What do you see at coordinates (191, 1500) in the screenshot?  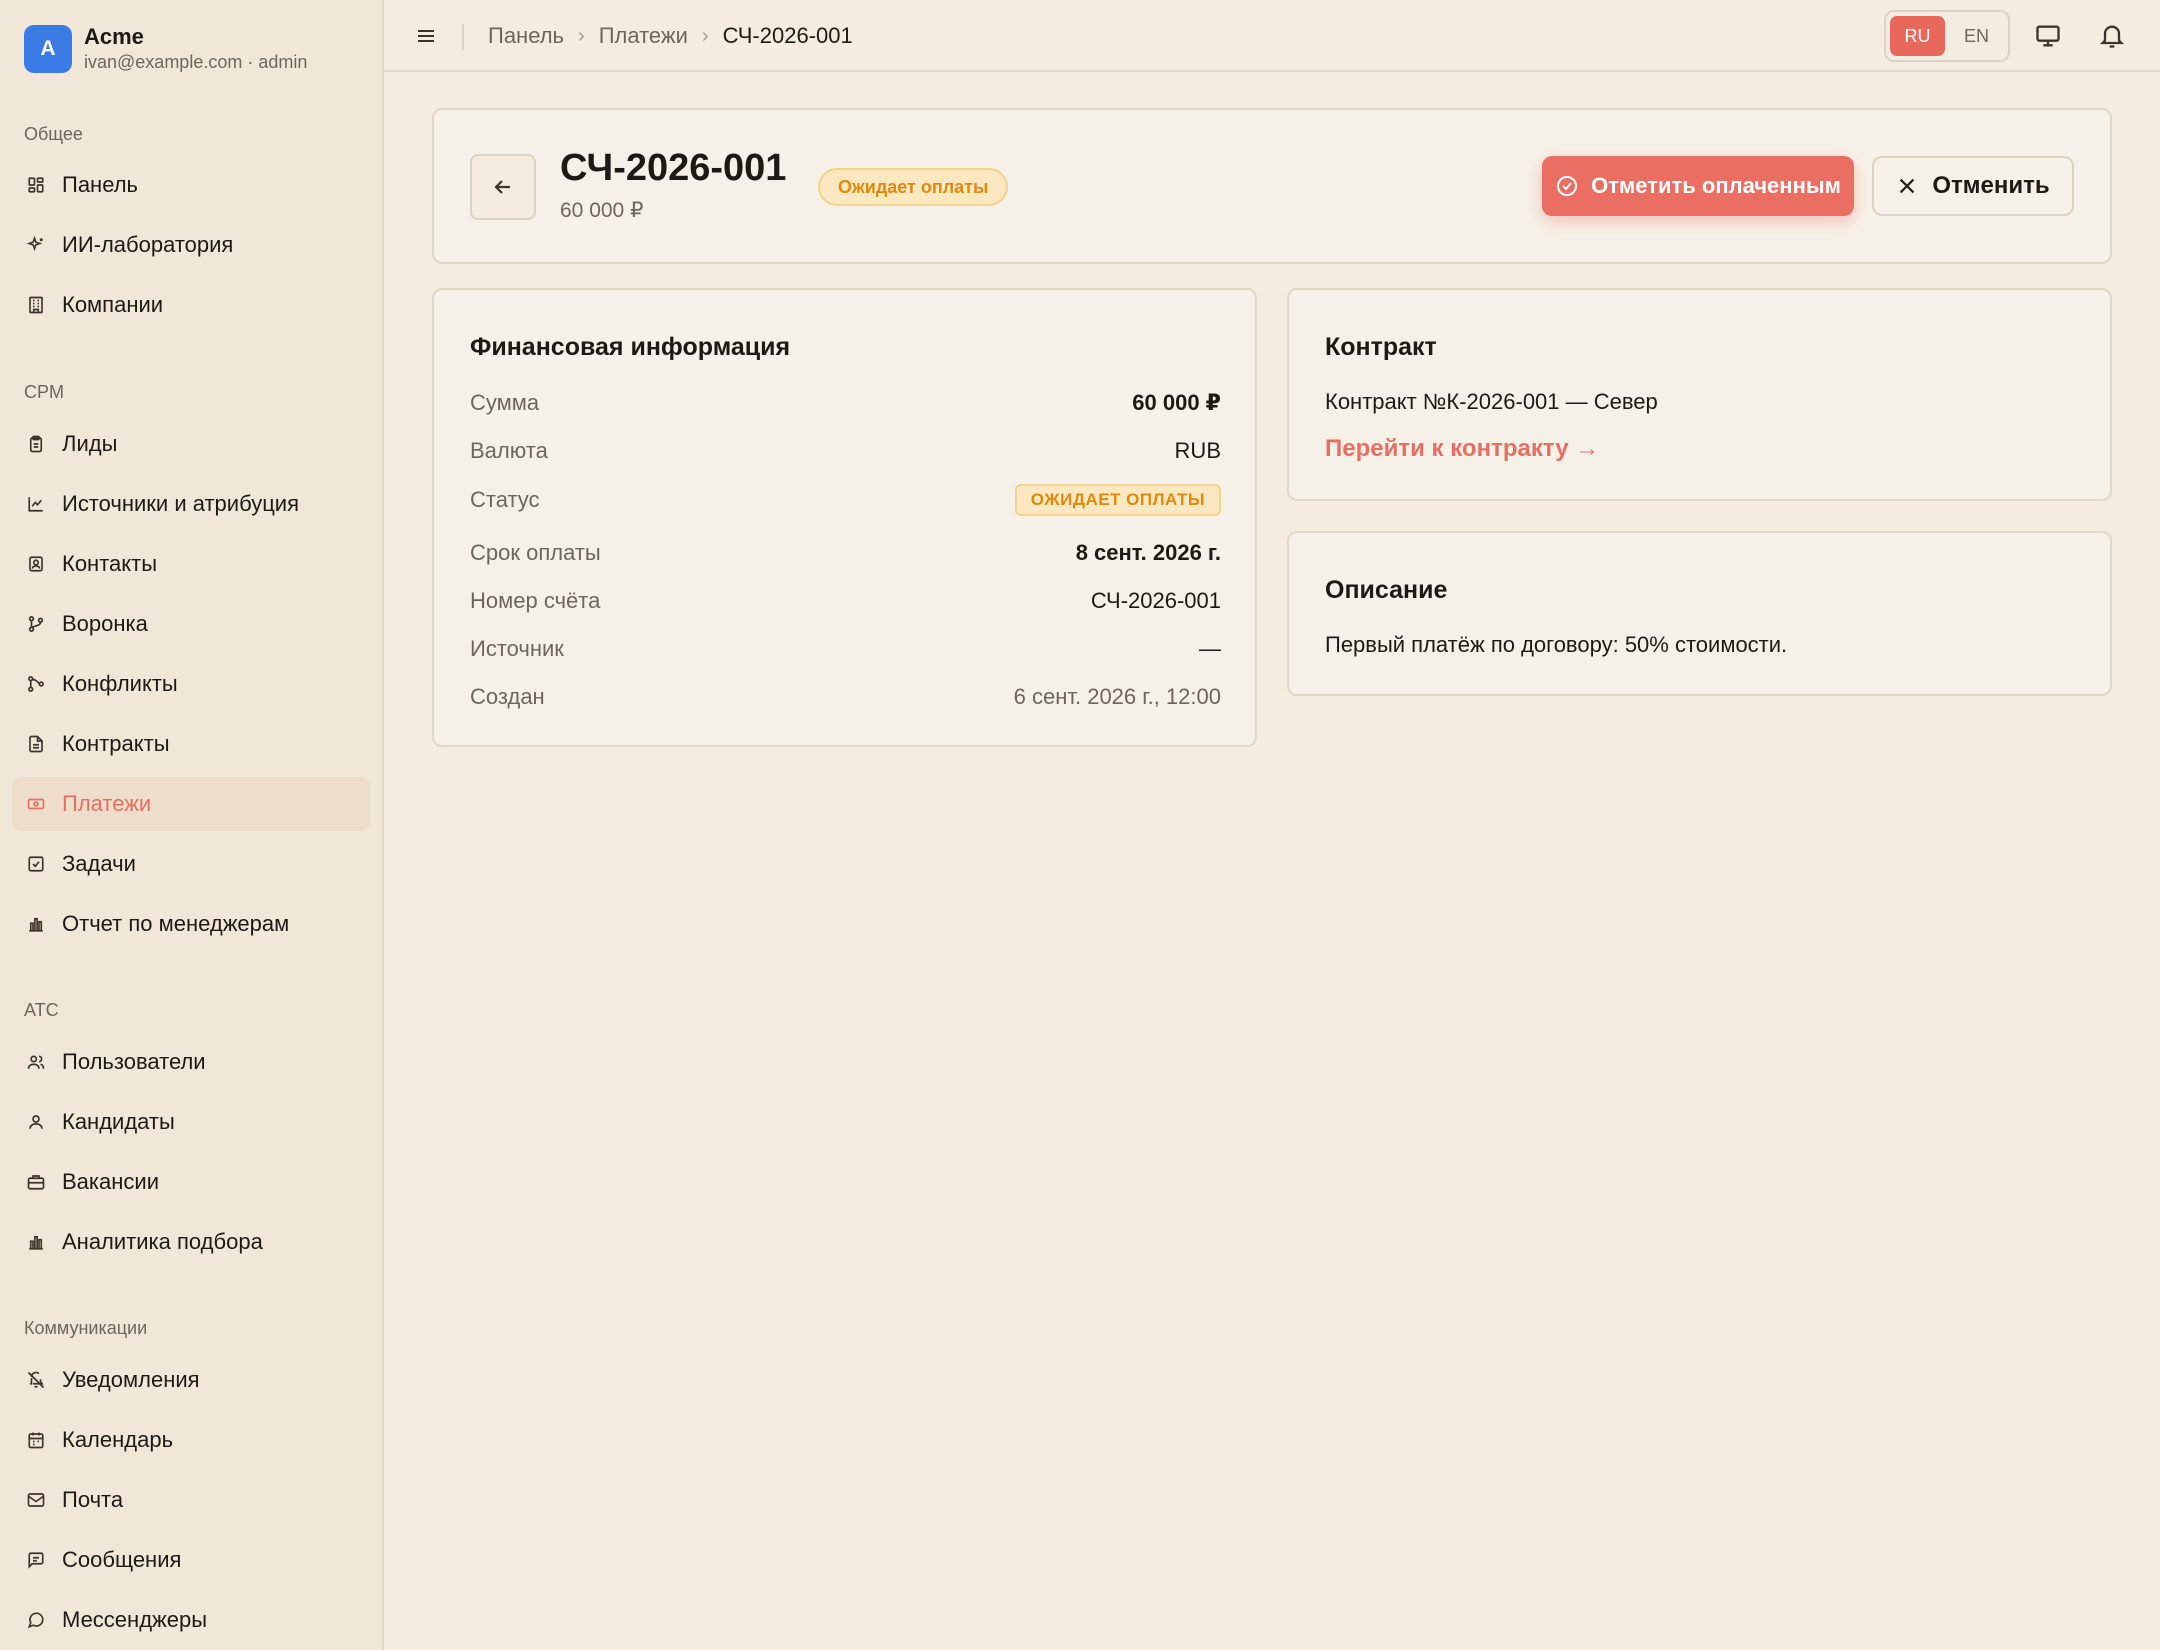 I see `sidebar-item-mail: Почта` at bounding box center [191, 1500].